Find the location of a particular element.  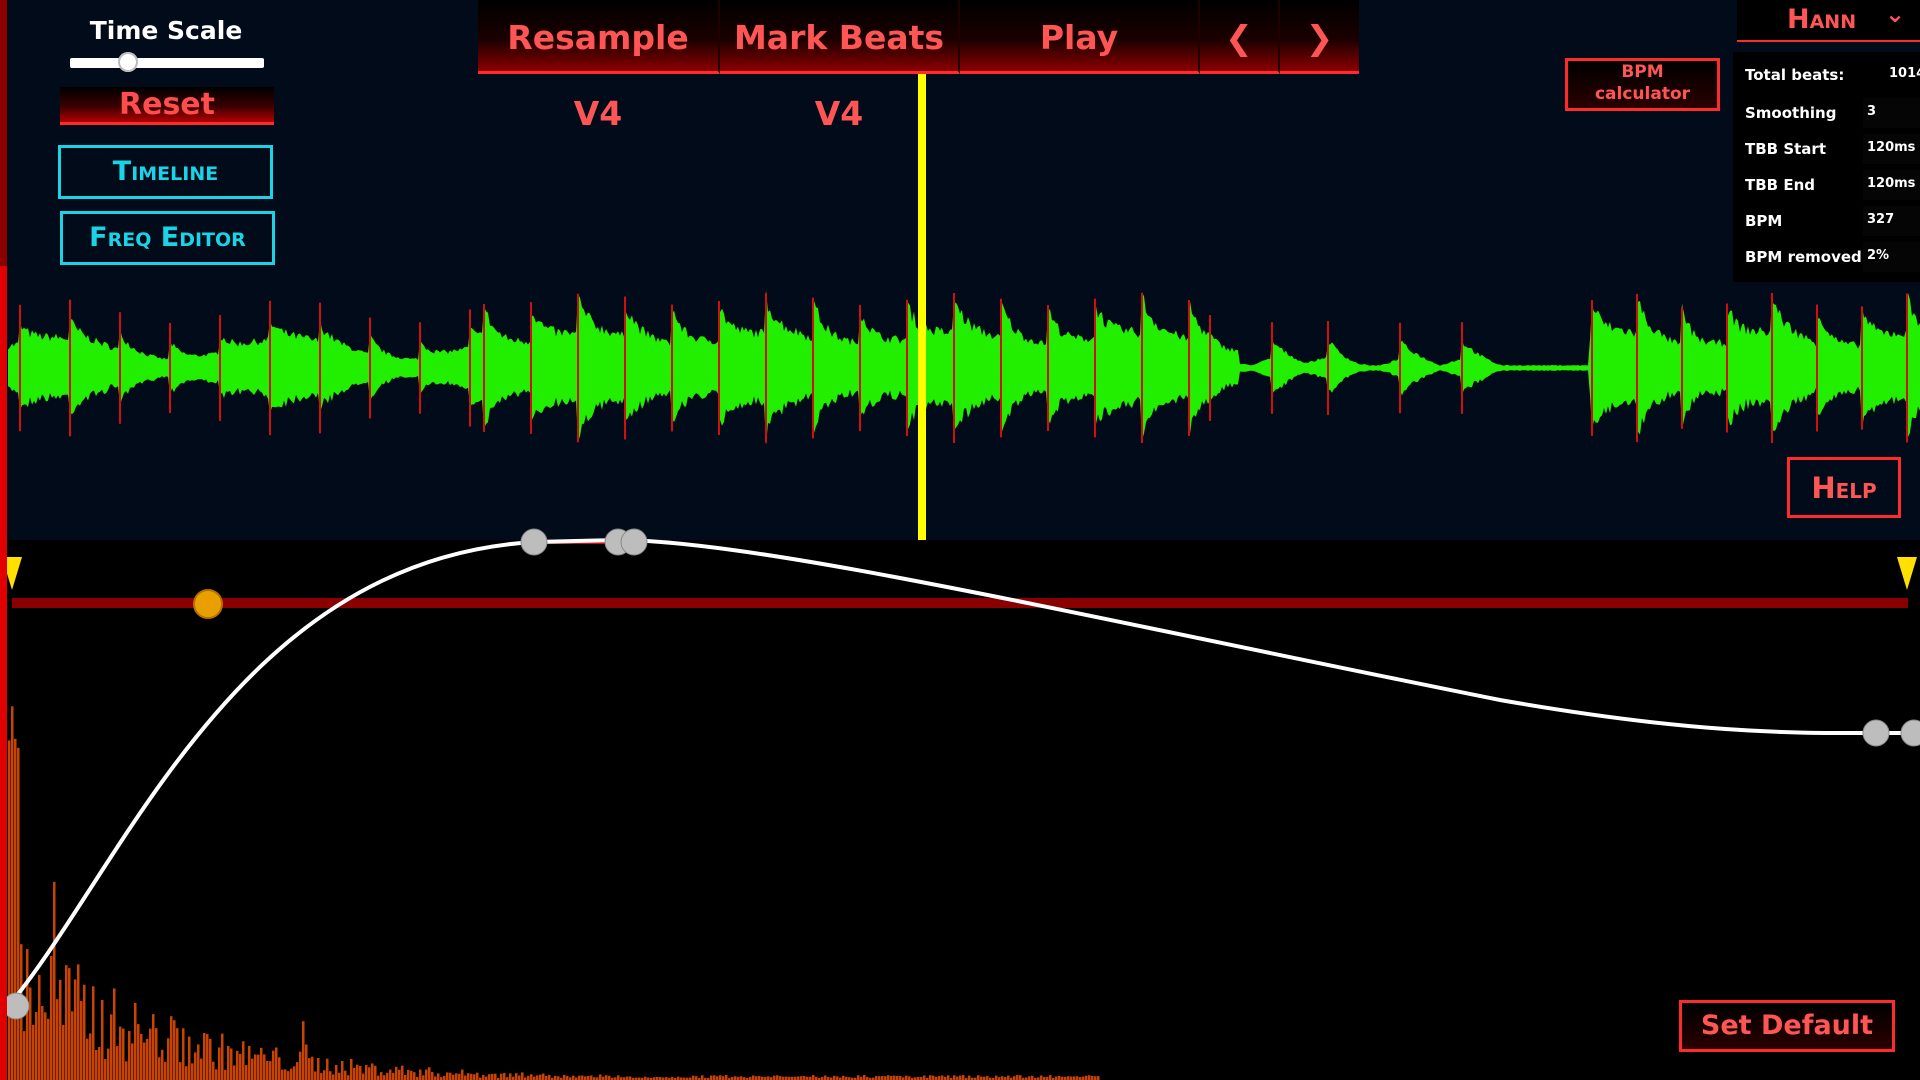

param-value: 3 is located at coordinates (1871, 111).